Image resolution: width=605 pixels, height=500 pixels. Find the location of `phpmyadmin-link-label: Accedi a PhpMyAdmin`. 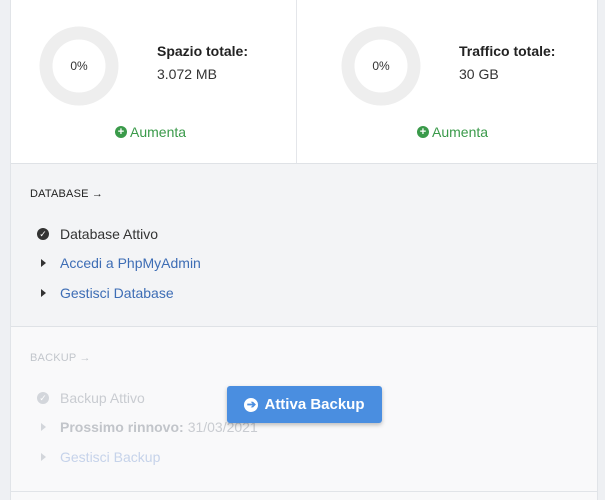

phpmyadmin-link-label: Accedi a PhpMyAdmin is located at coordinates (130, 263).